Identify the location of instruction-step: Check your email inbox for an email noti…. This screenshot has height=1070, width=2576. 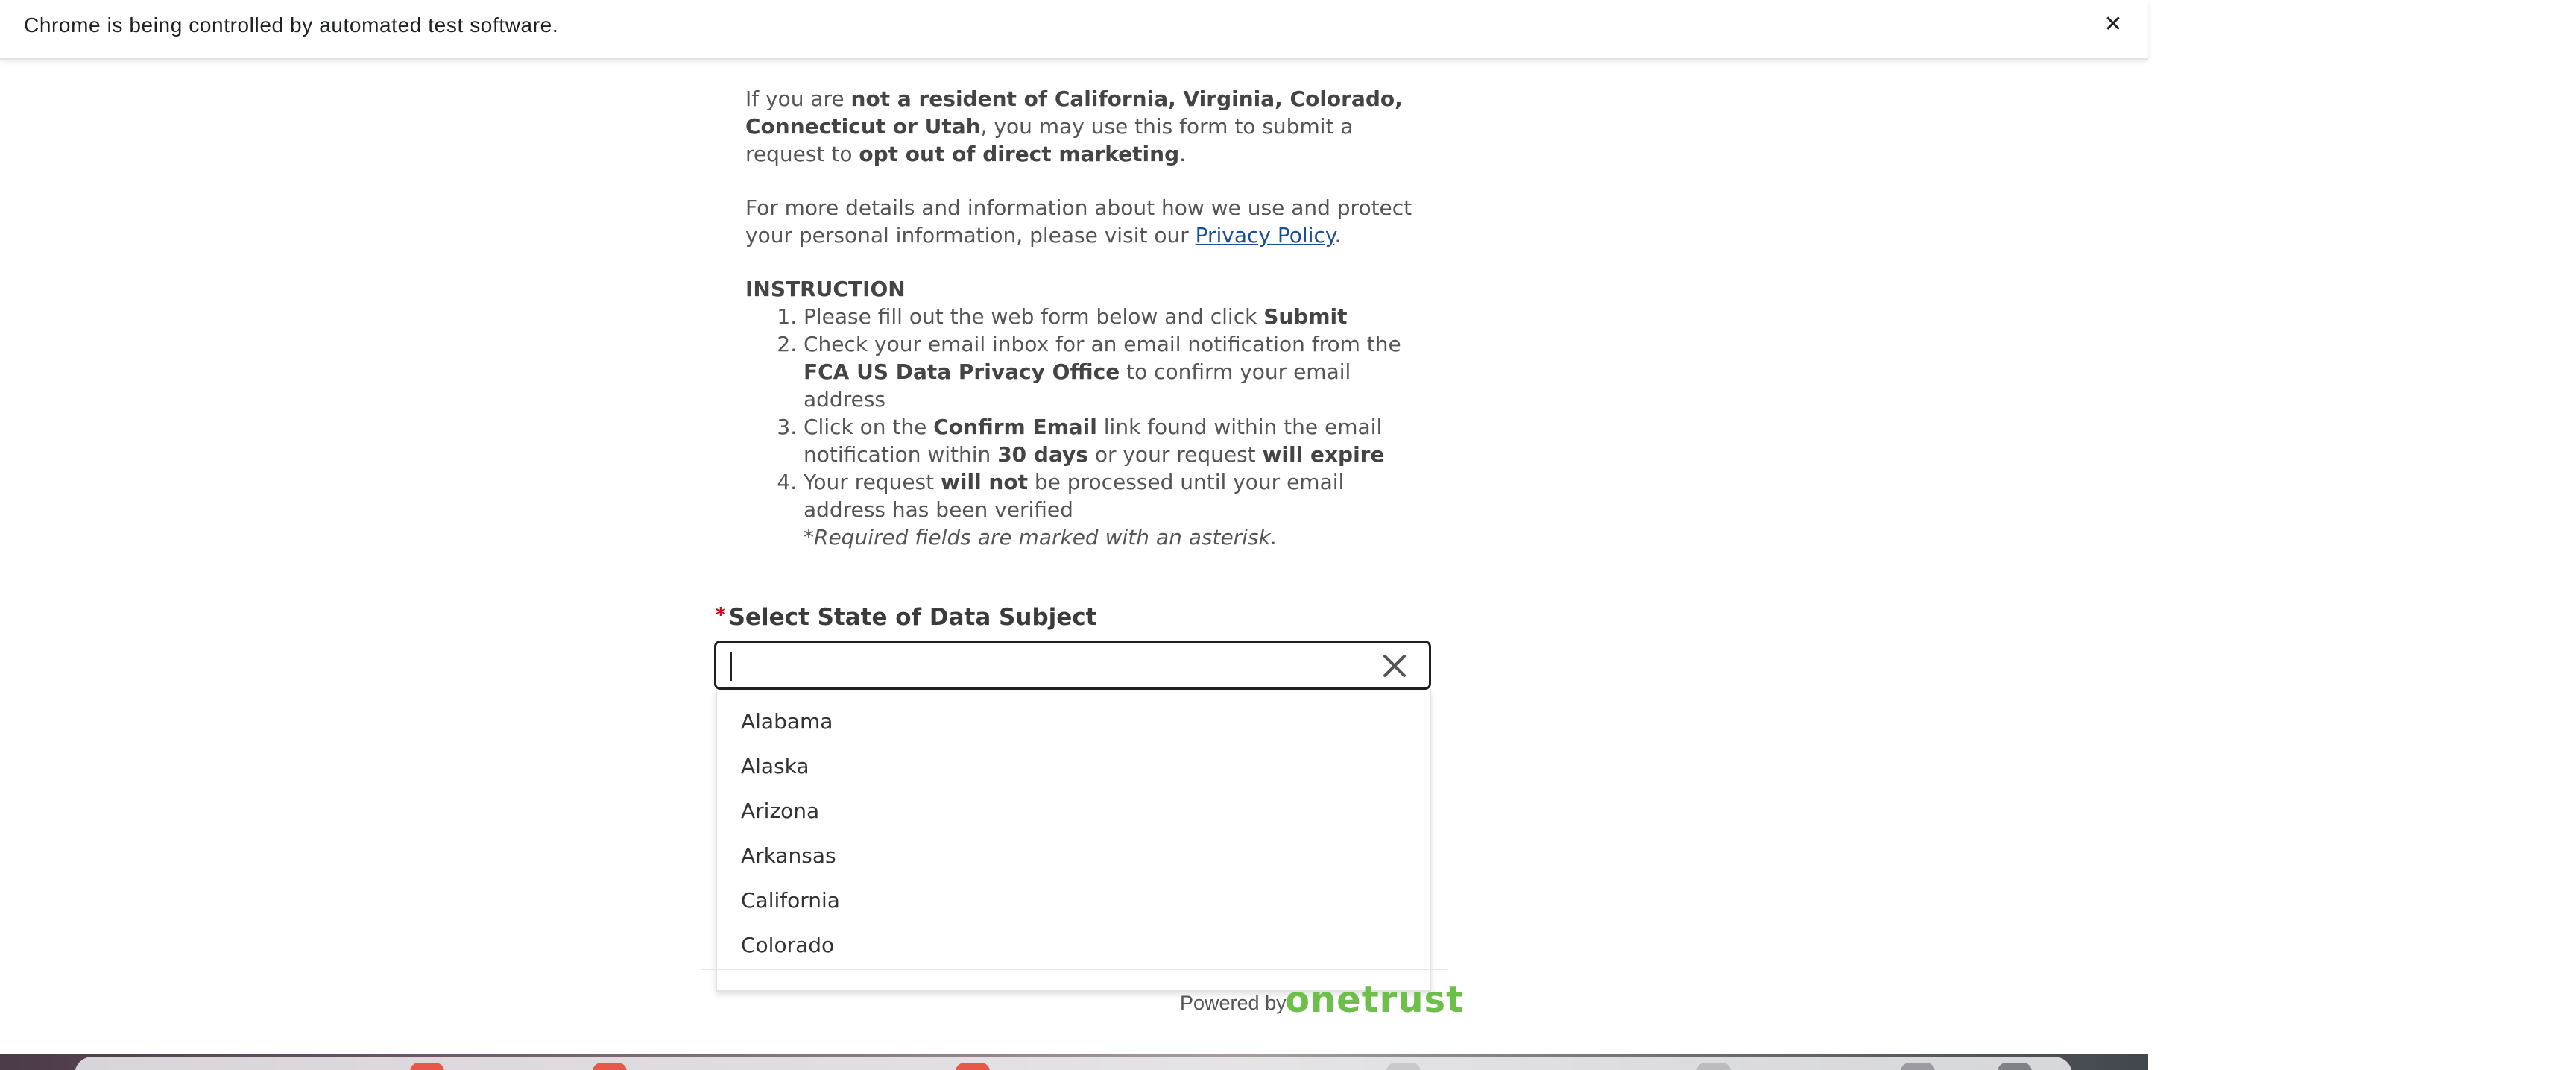
(1110, 371).